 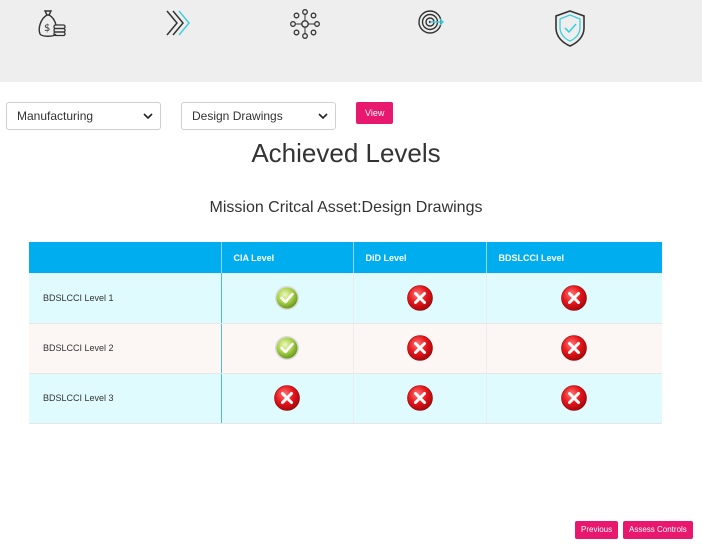 I want to click on network-nodes-icon, so click(x=305, y=24).